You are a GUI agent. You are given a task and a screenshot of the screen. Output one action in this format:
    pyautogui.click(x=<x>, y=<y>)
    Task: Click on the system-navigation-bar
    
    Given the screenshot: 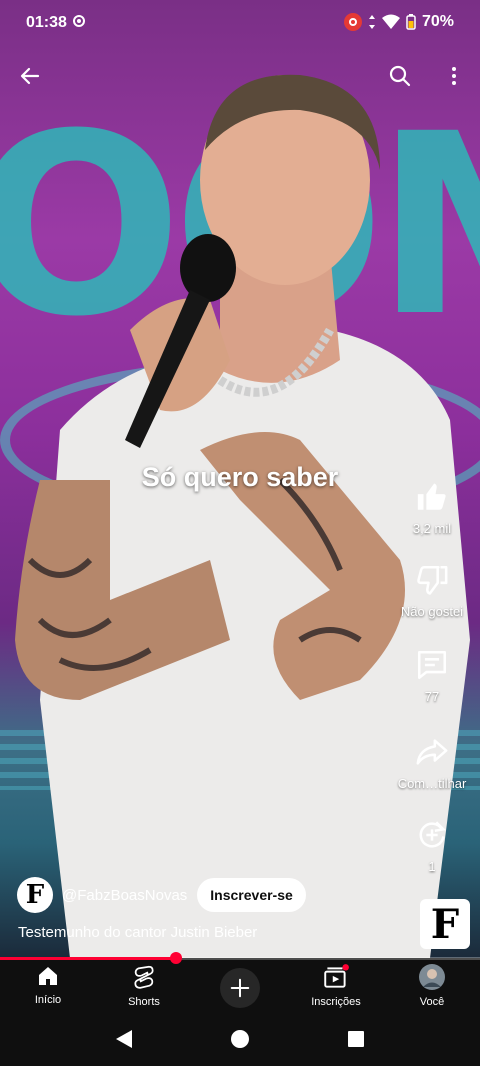 What is the action you would take?
    pyautogui.click(x=240, y=1039)
    